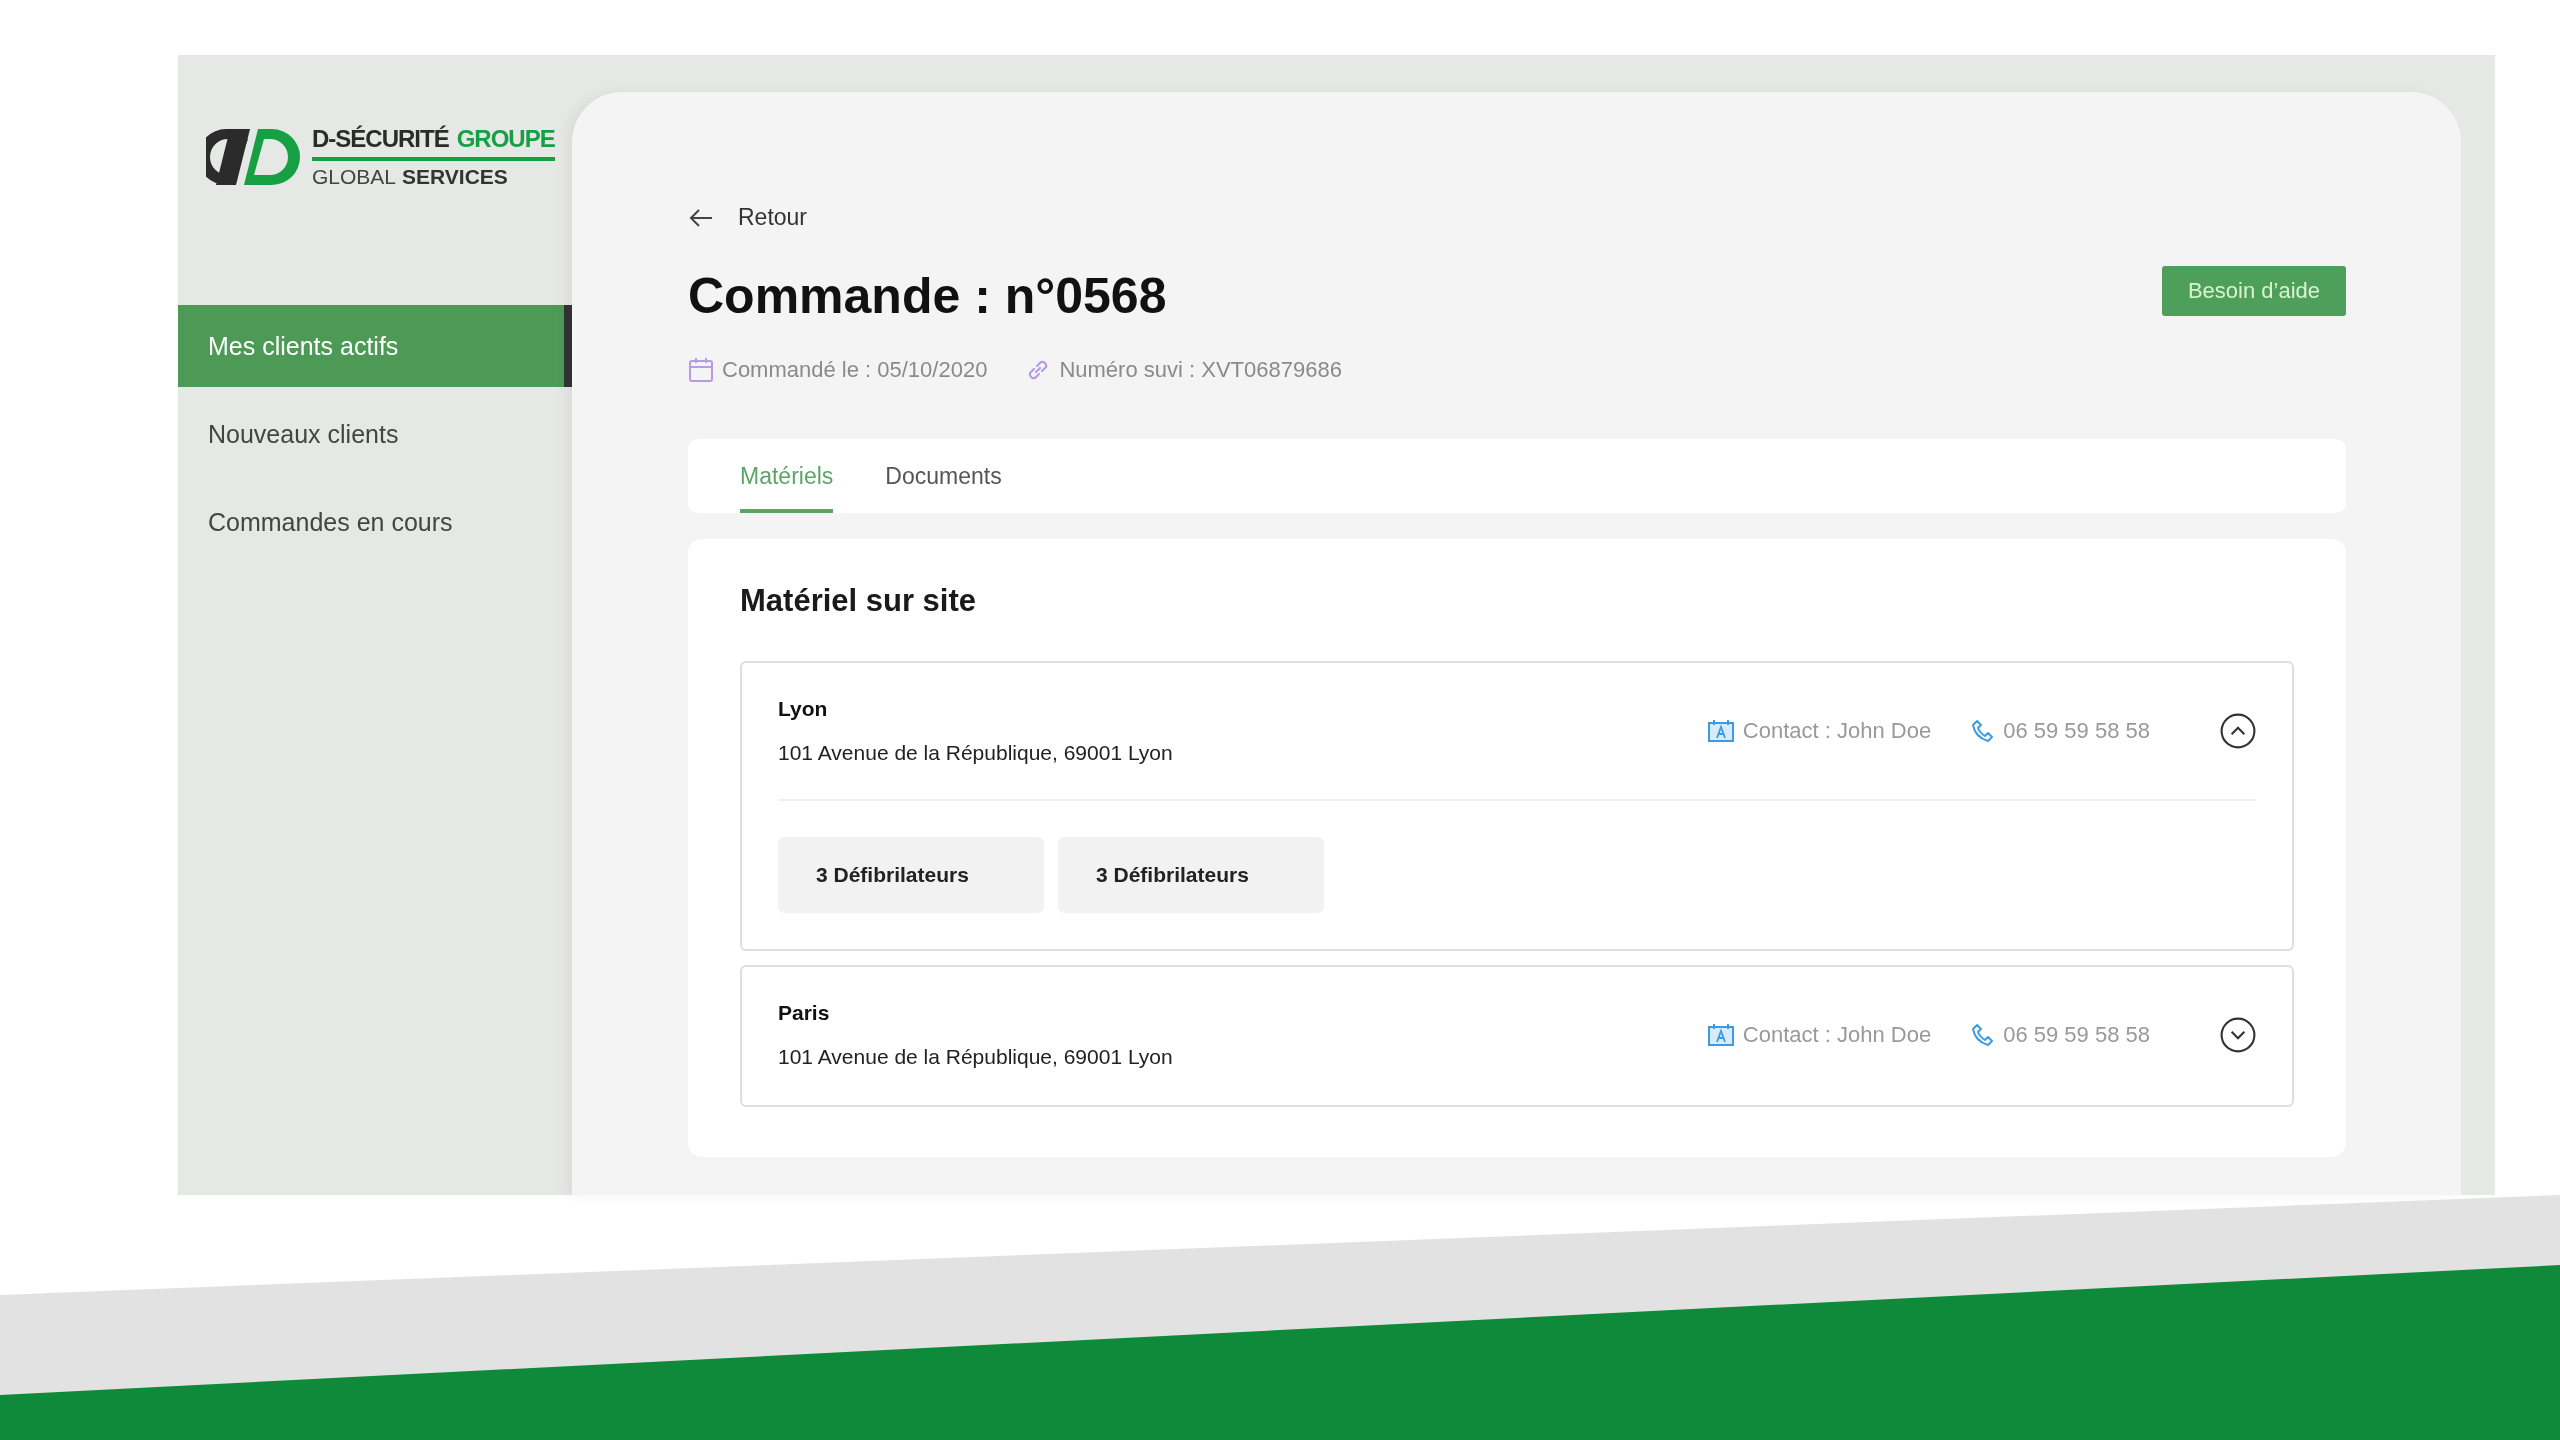 The width and height of the screenshot is (2560, 1440). Describe the element at coordinates (943, 476) in the screenshot. I see `tab: Documents` at that location.